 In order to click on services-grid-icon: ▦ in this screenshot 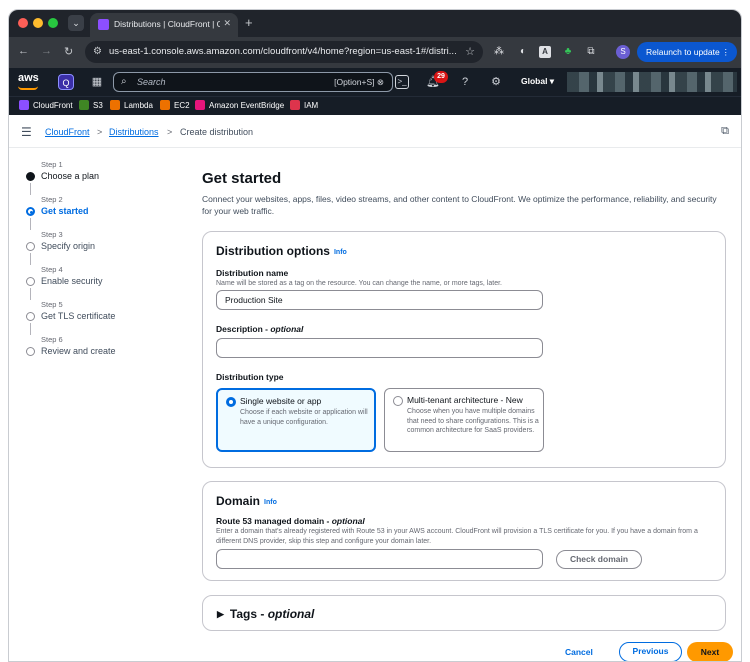, I will do `click(97, 82)`.